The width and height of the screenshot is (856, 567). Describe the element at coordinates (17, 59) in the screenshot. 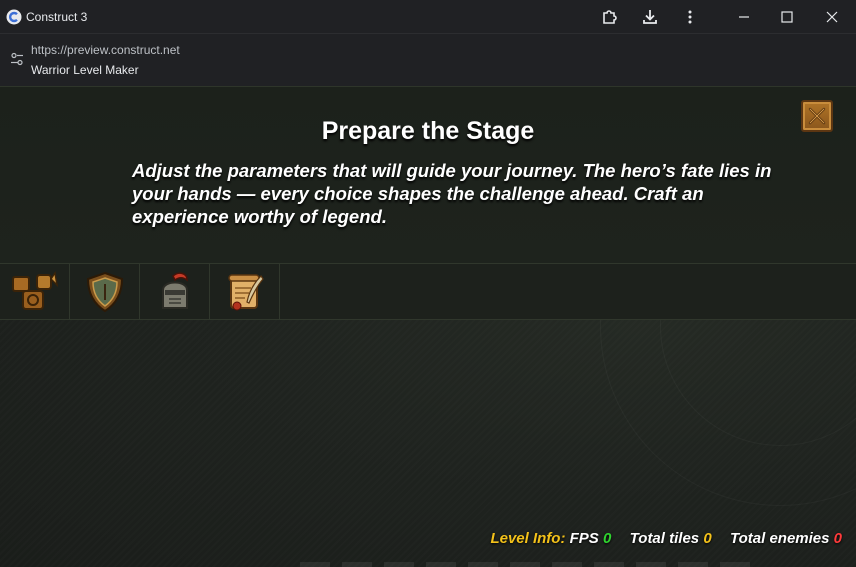

I see `site-settings-icon` at that location.